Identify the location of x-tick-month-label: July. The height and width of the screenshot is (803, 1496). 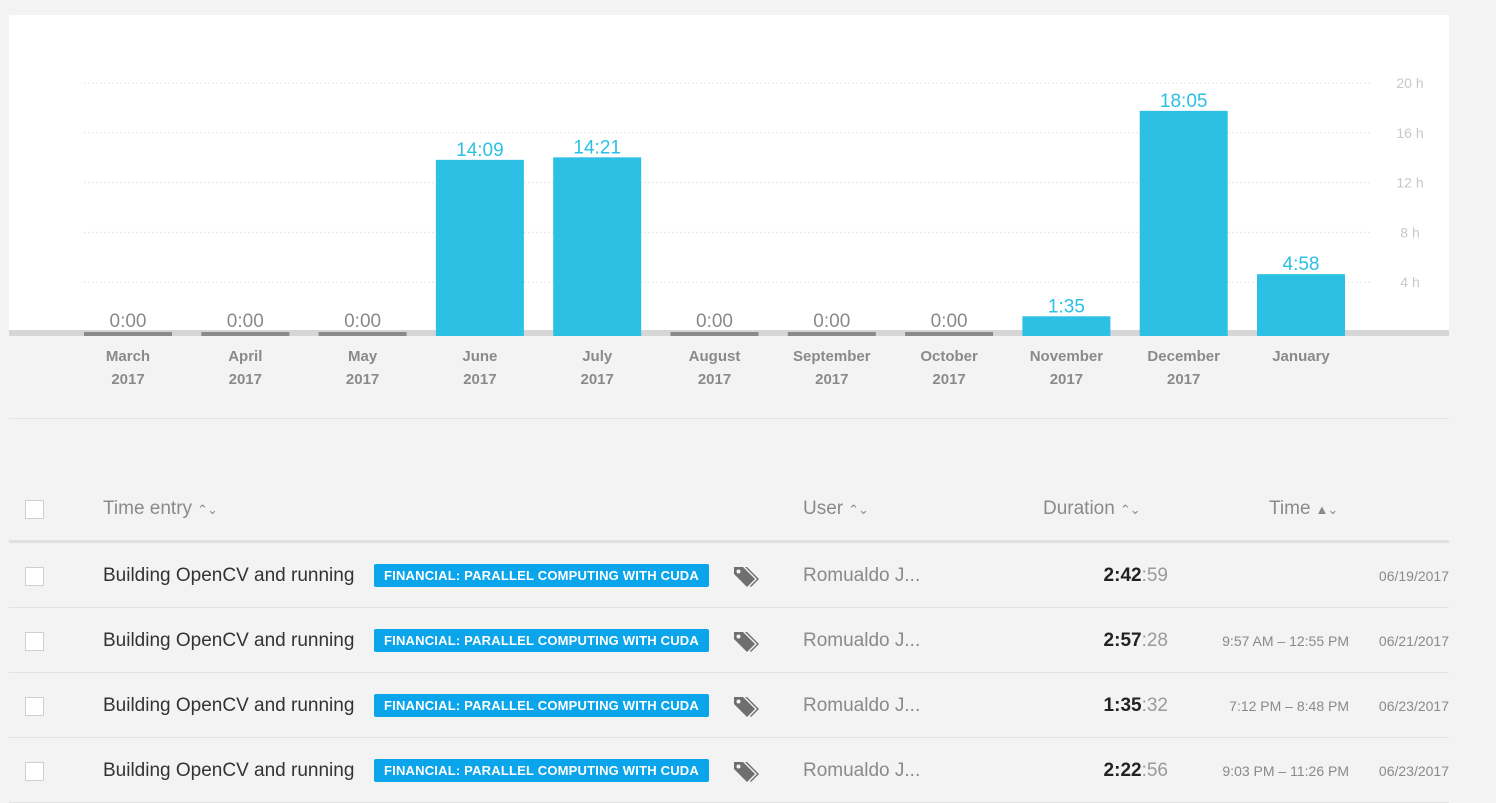
(597, 356).